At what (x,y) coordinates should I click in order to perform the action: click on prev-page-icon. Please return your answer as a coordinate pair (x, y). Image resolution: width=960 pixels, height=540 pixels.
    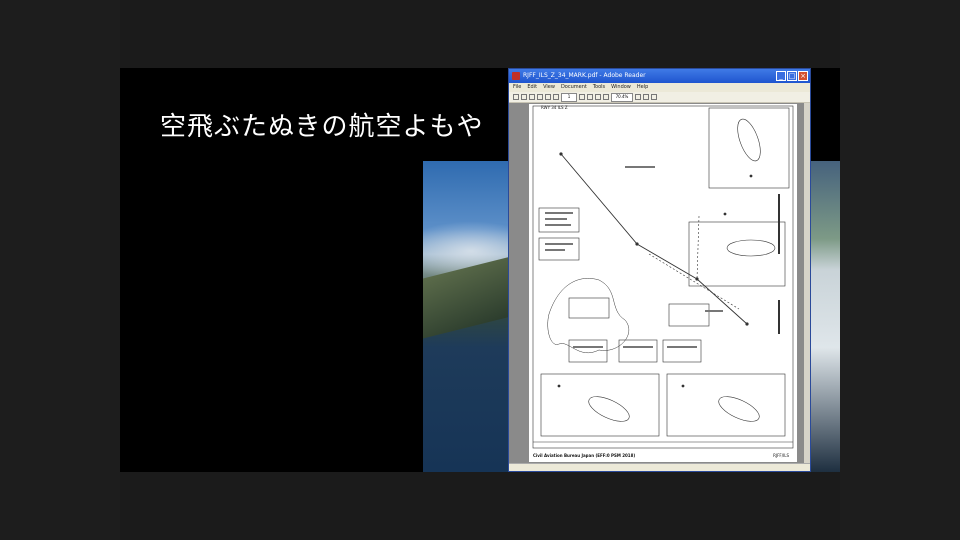
    Looking at the image, I should click on (556, 97).